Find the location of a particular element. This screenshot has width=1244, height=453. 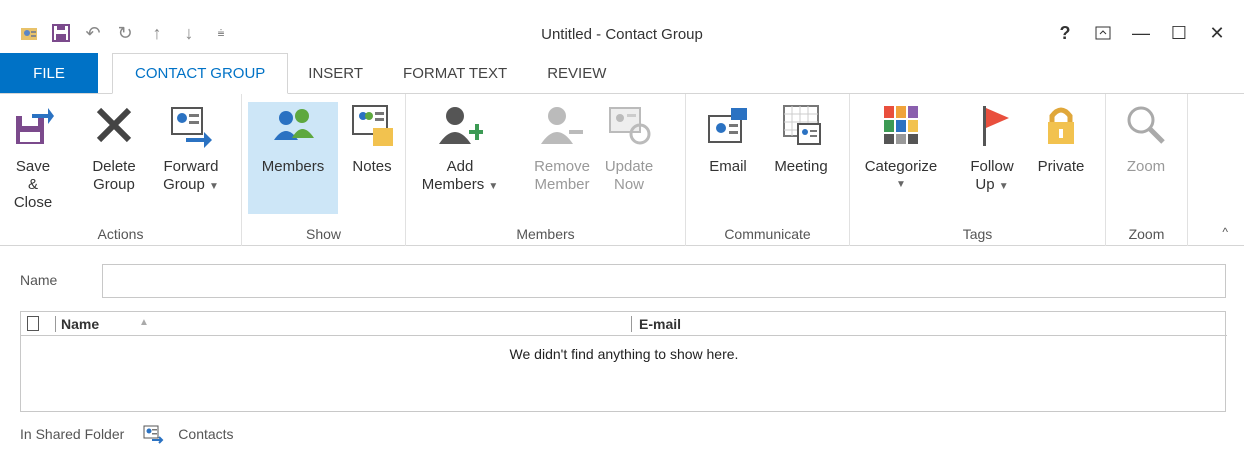

help-button: ? is located at coordinates (1065, 33).